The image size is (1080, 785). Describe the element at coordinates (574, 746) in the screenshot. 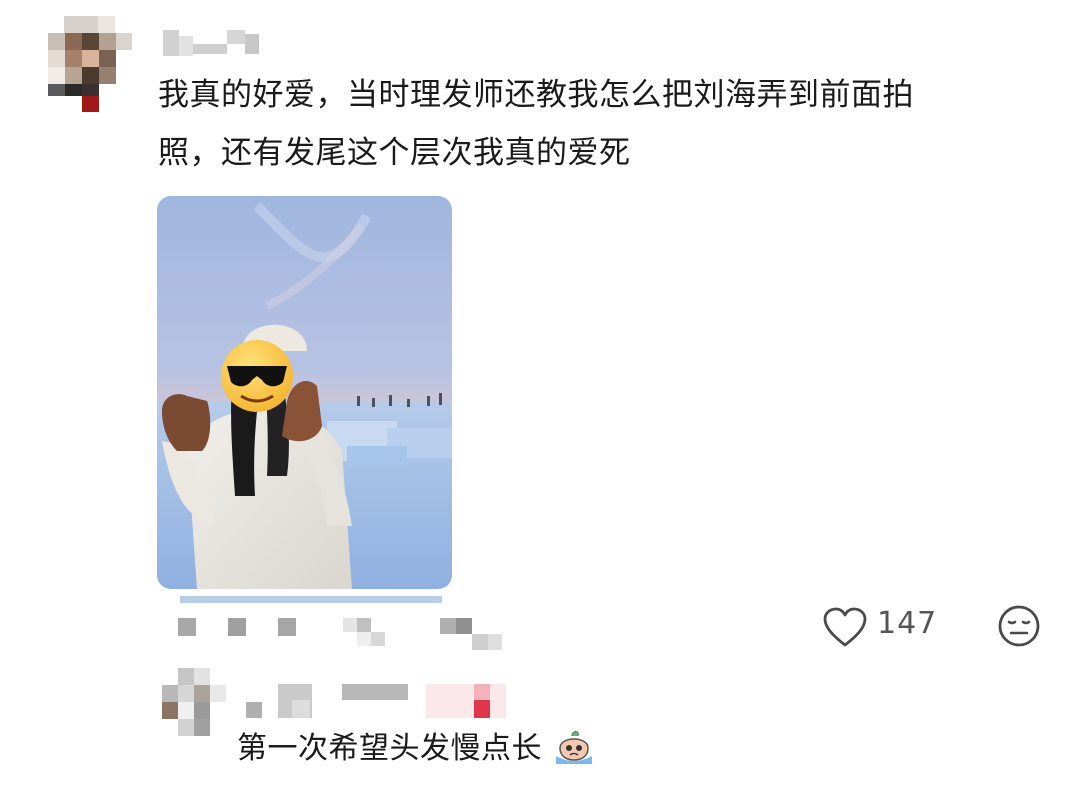

I see `crying-face-emoji-icon` at that location.